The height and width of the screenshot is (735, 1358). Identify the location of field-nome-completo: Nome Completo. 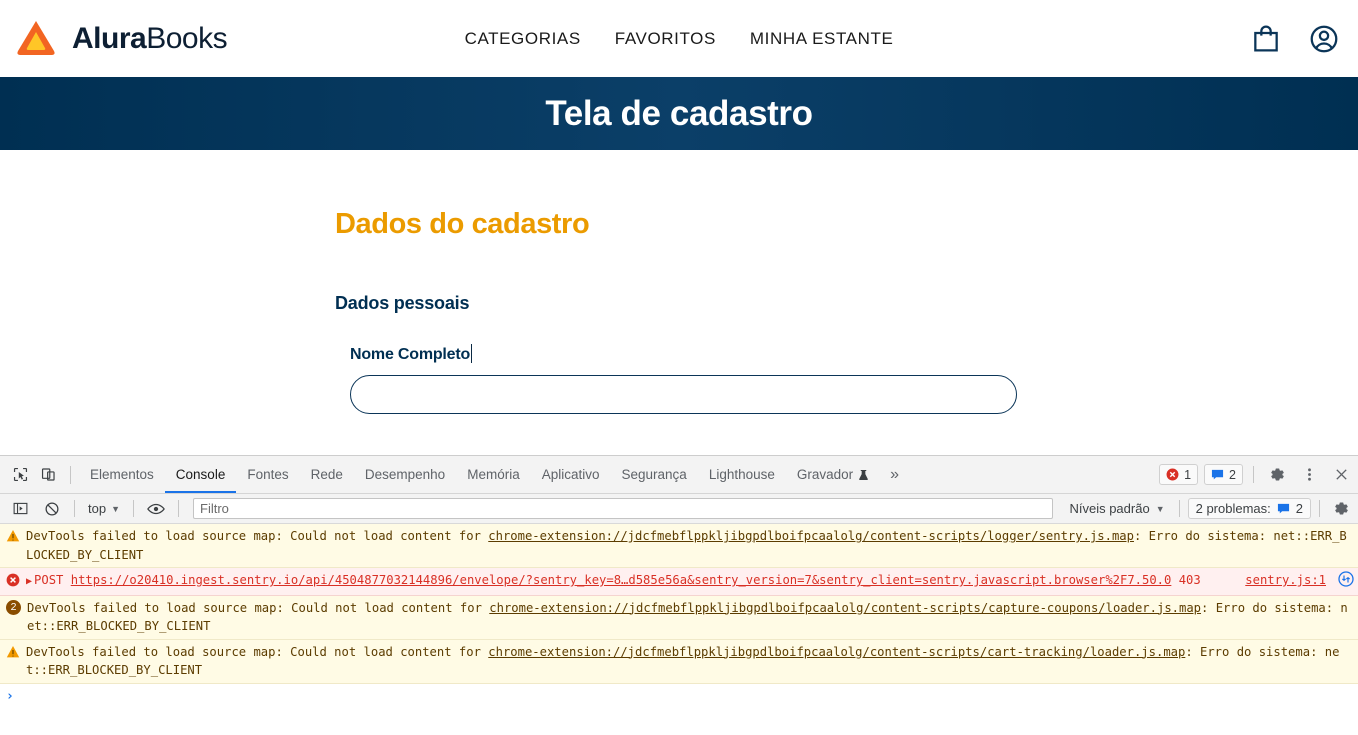
(846, 379).